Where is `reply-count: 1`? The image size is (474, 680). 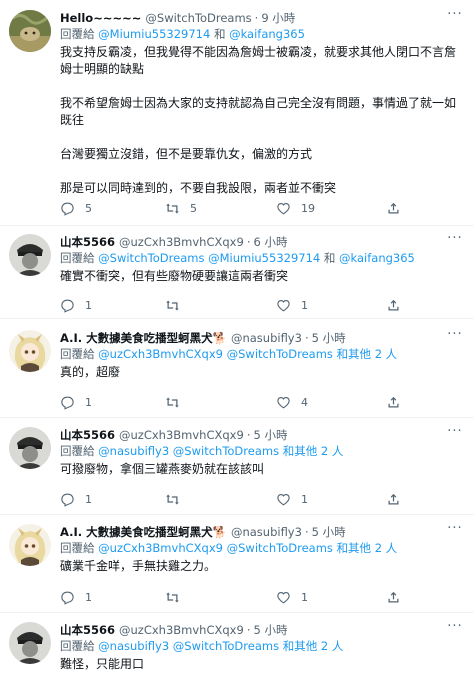 reply-count: 1 is located at coordinates (88, 499).